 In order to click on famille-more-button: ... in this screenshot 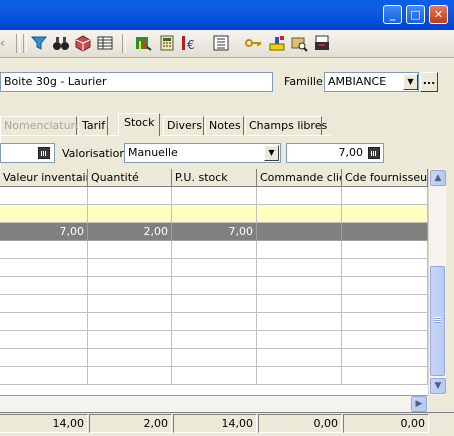, I will do `click(429, 82)`.